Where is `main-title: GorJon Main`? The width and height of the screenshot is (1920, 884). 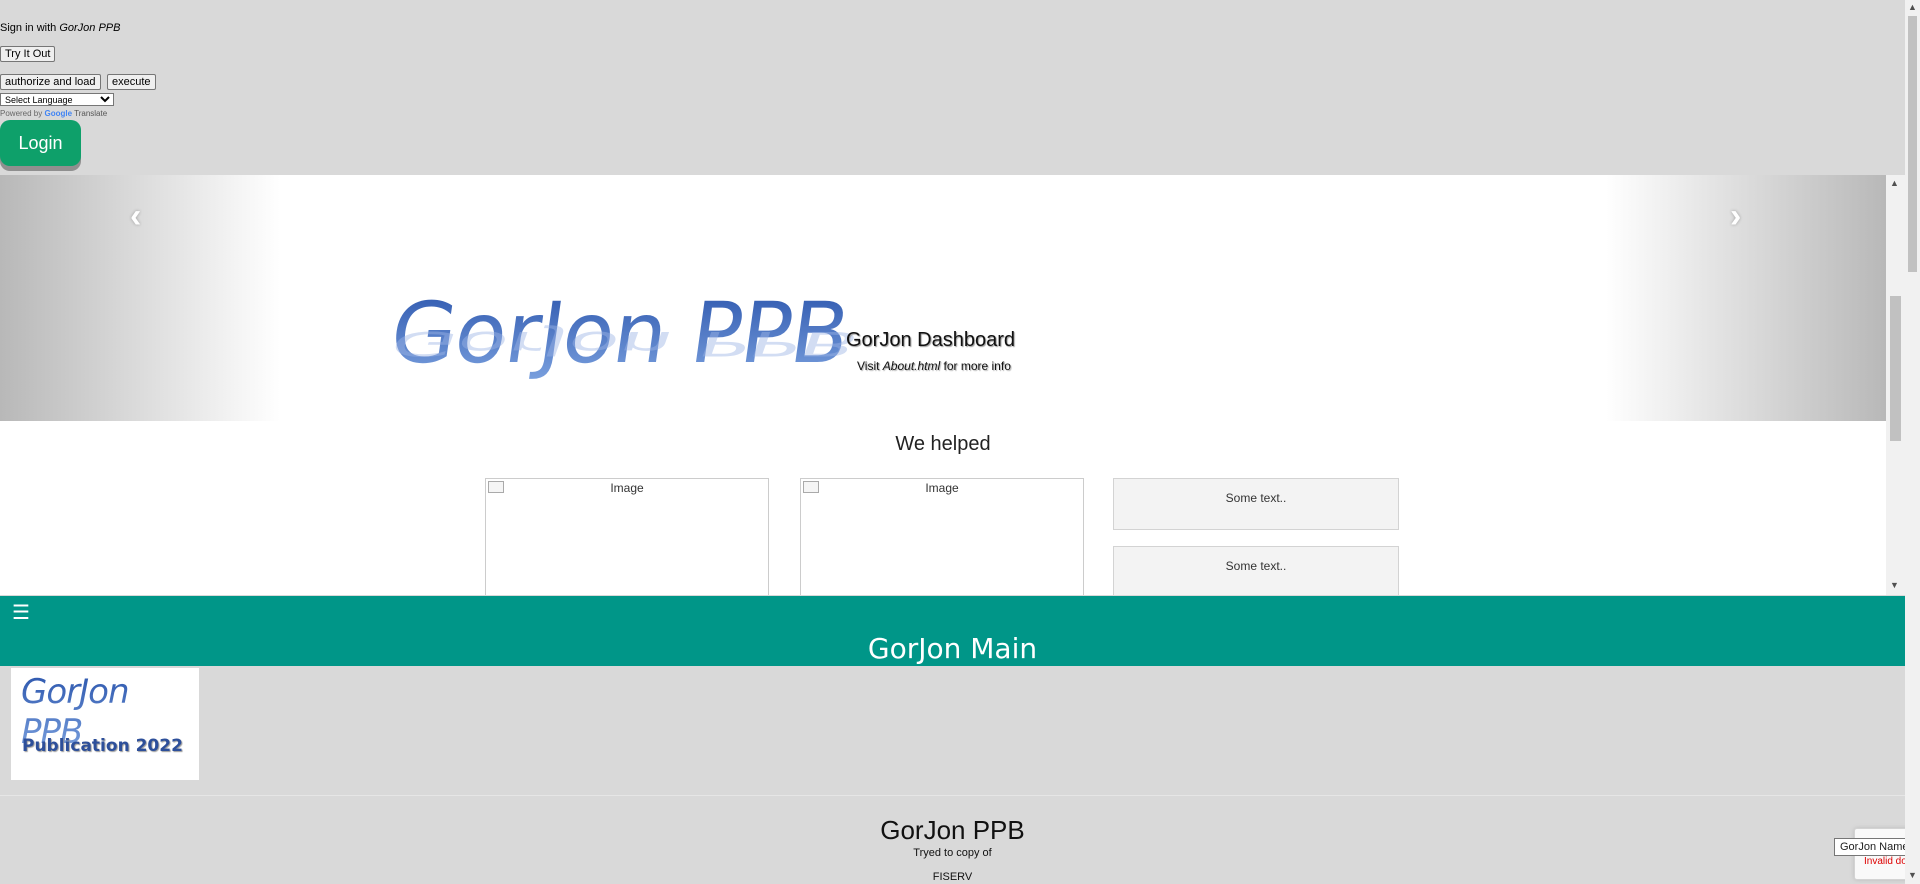 main-title: GorJon Main is located at coordinates (952, 648).